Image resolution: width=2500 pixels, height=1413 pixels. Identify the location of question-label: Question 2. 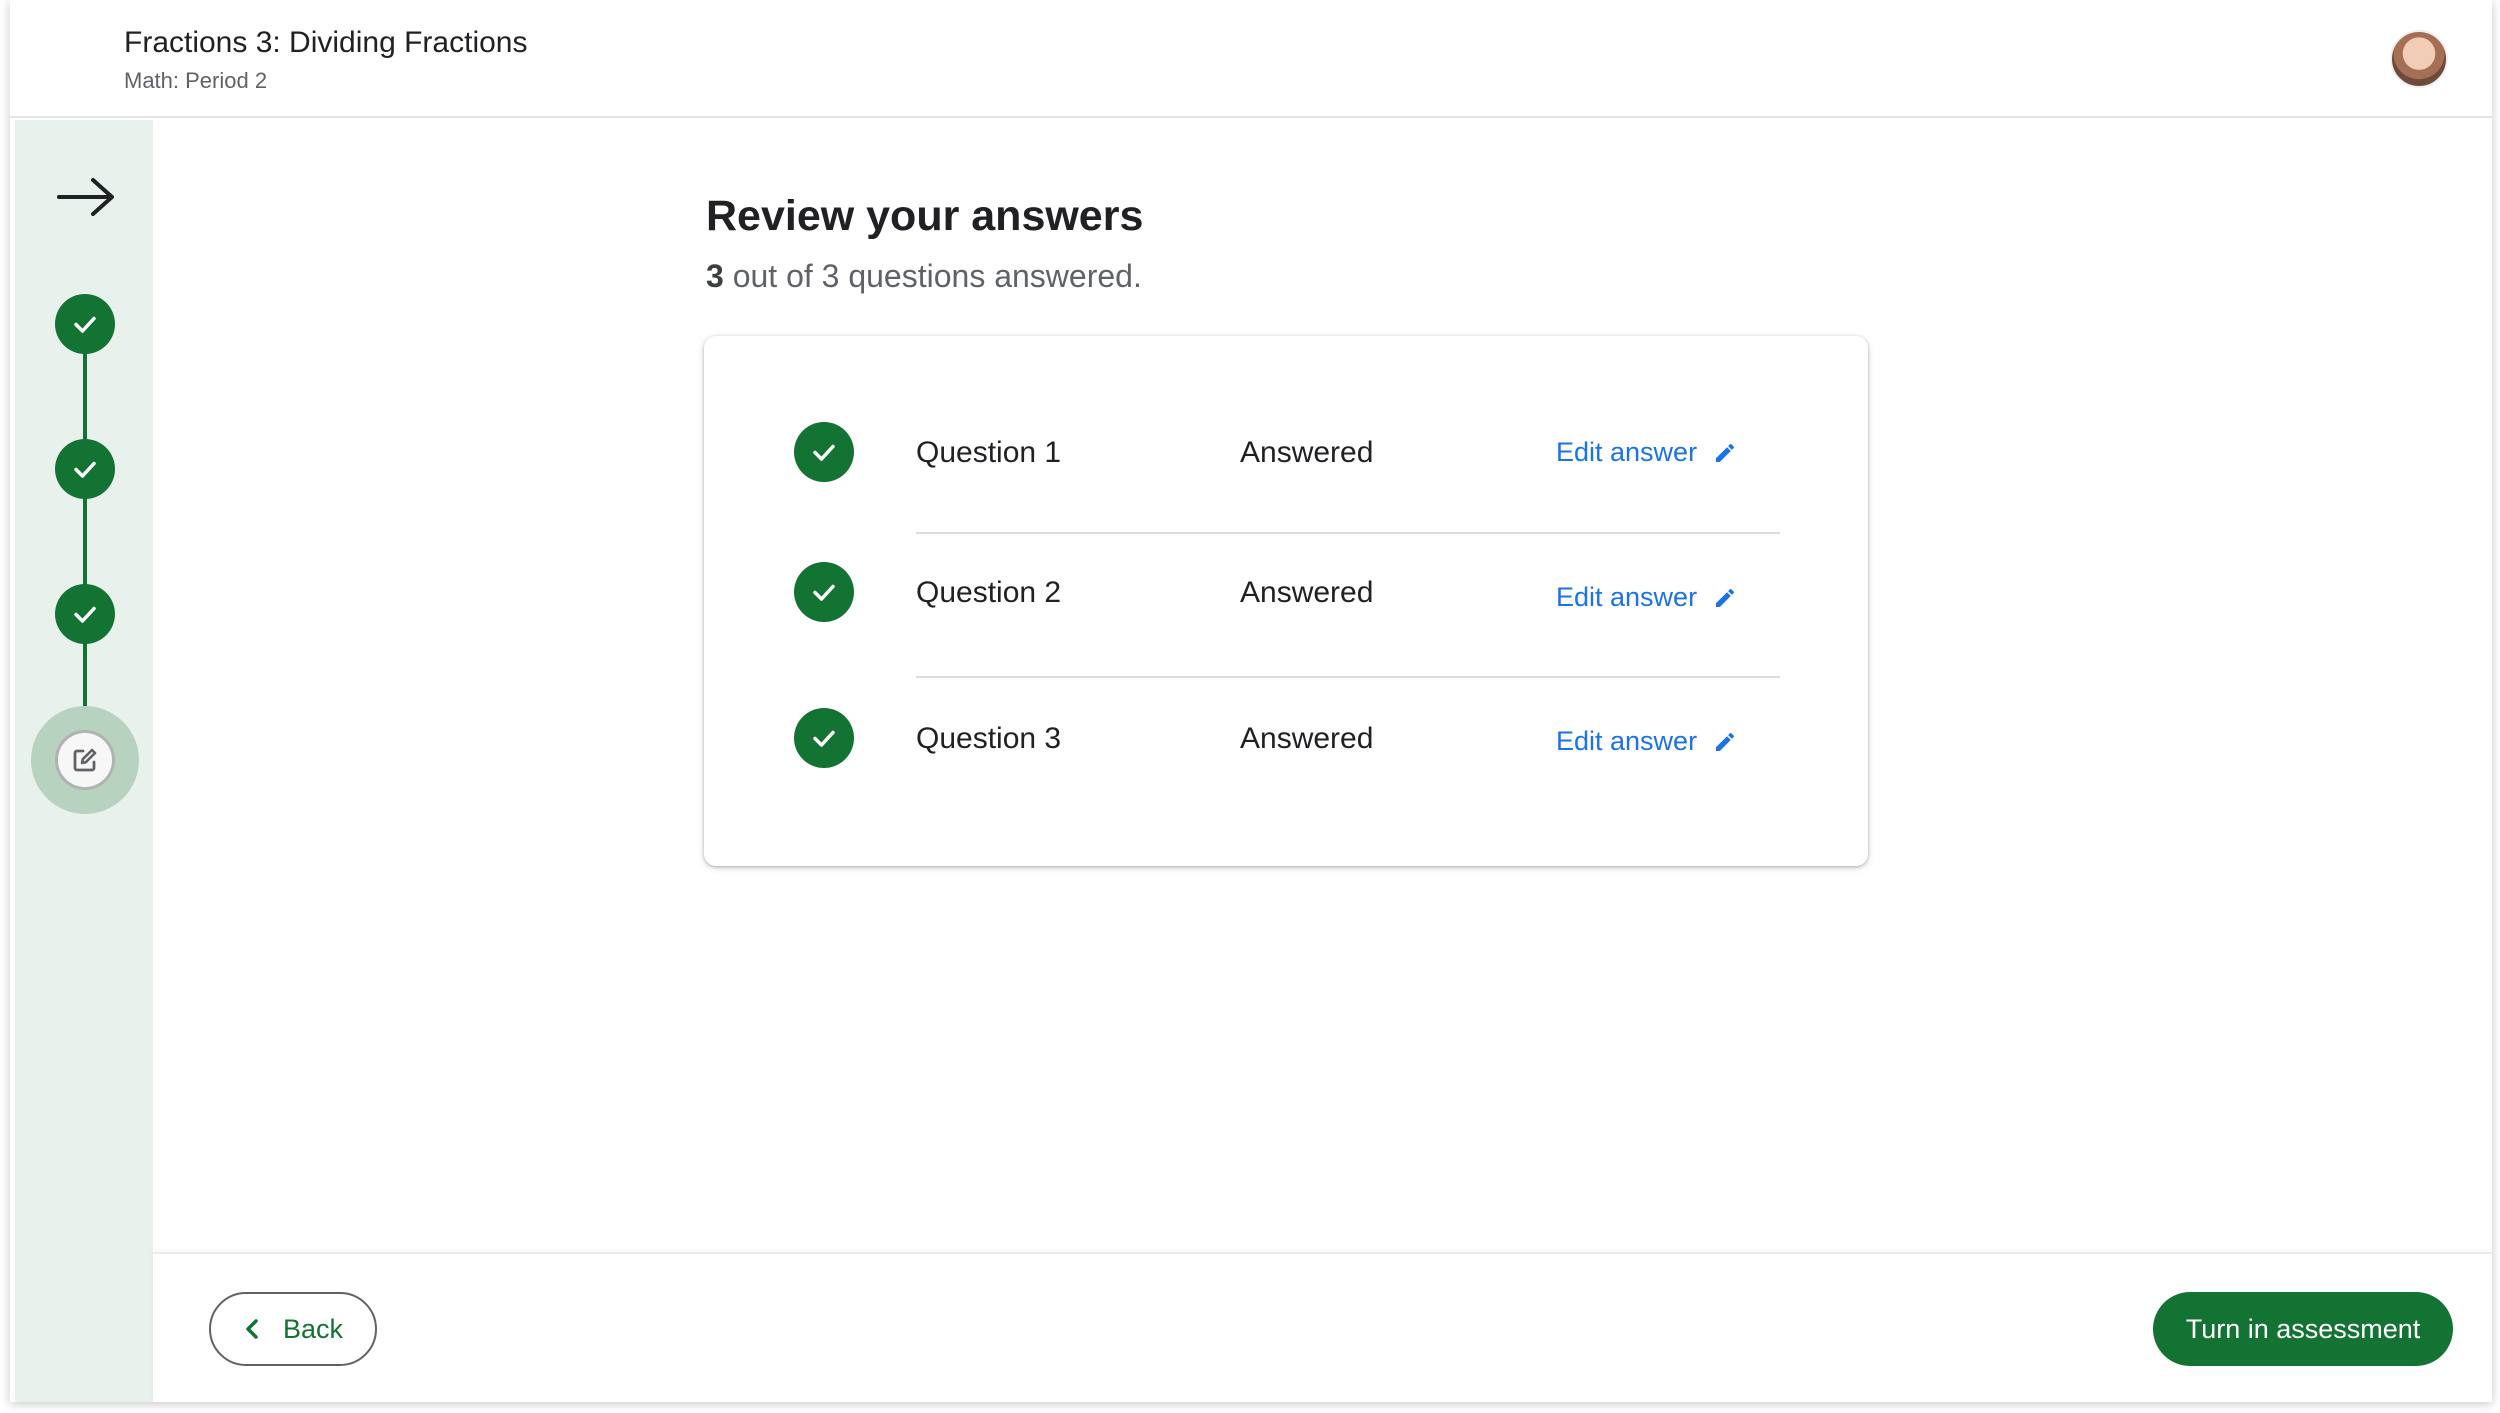
(989, 592).